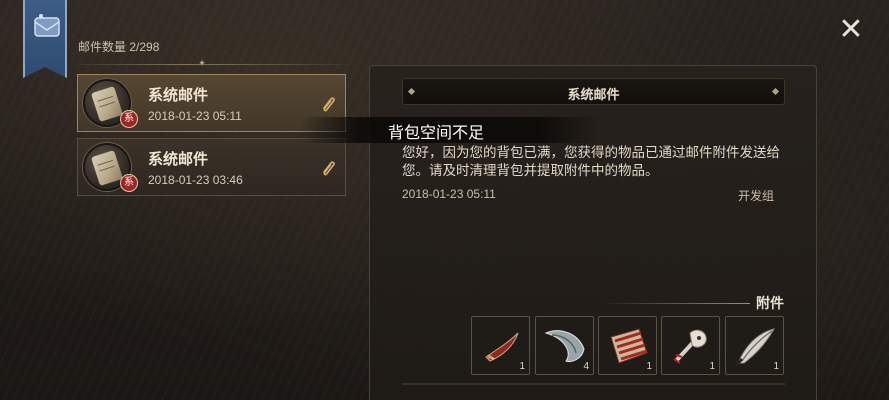 This screenshot has width=889, height=400. Describe the element at coordinates (770, 304) in the screenshot. I see `attachments-label: 附件` at that location.